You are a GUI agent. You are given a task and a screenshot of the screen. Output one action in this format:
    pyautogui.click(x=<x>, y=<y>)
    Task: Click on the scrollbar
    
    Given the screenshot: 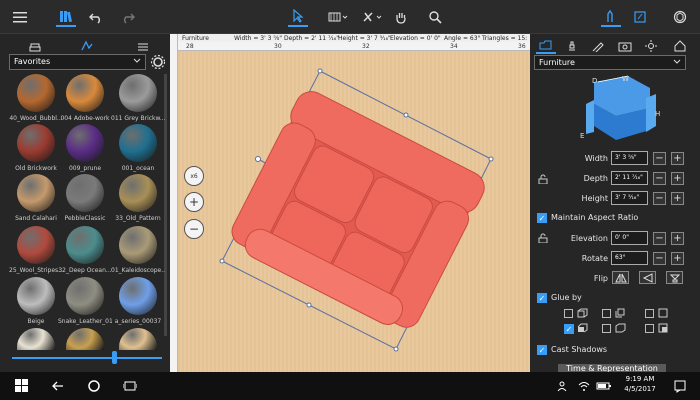 What is the action you would take?
    pyautogui.click(x=165, y=205)
    